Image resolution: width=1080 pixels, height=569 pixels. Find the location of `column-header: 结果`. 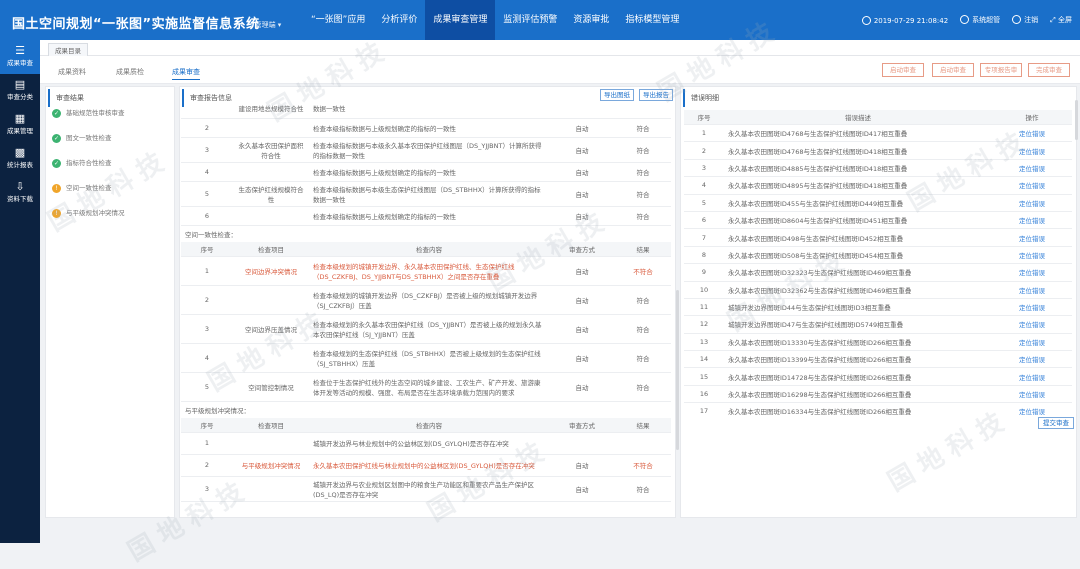

column-header: 结果 is located at coordinates (643, 249).